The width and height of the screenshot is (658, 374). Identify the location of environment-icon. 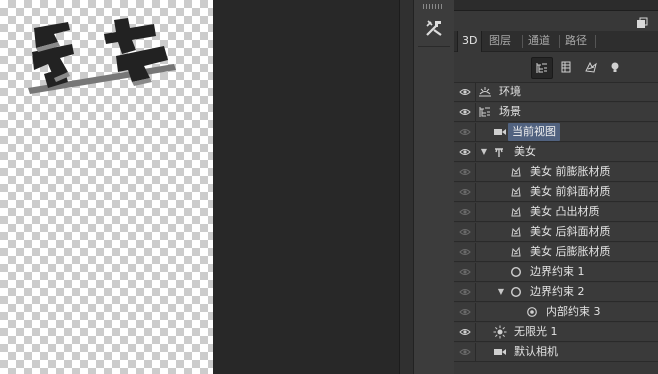
(485, 92).